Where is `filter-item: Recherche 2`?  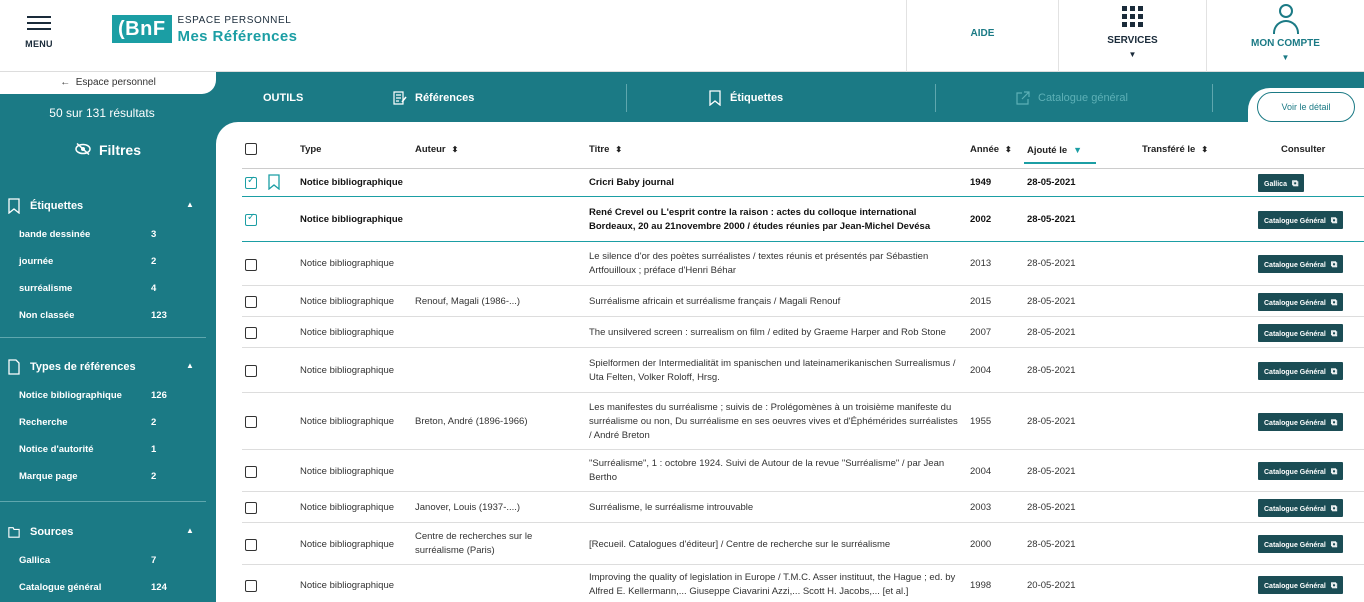 filter-item: Recherche 2 is located at coordinates (94, 424).